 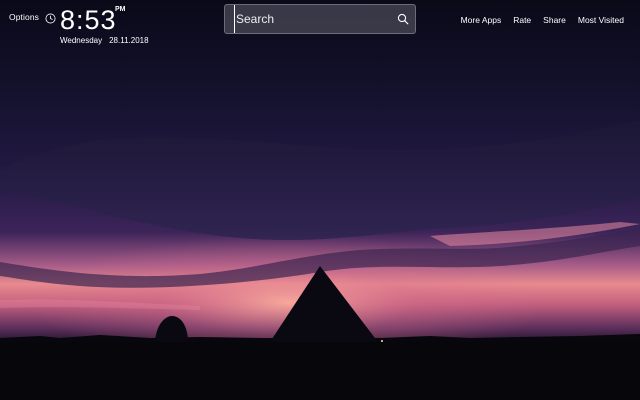 What do you see at coordinates (522, 20) in the screenshot?
I see `nav-rate: Rate` at bounding box center [522, 20].